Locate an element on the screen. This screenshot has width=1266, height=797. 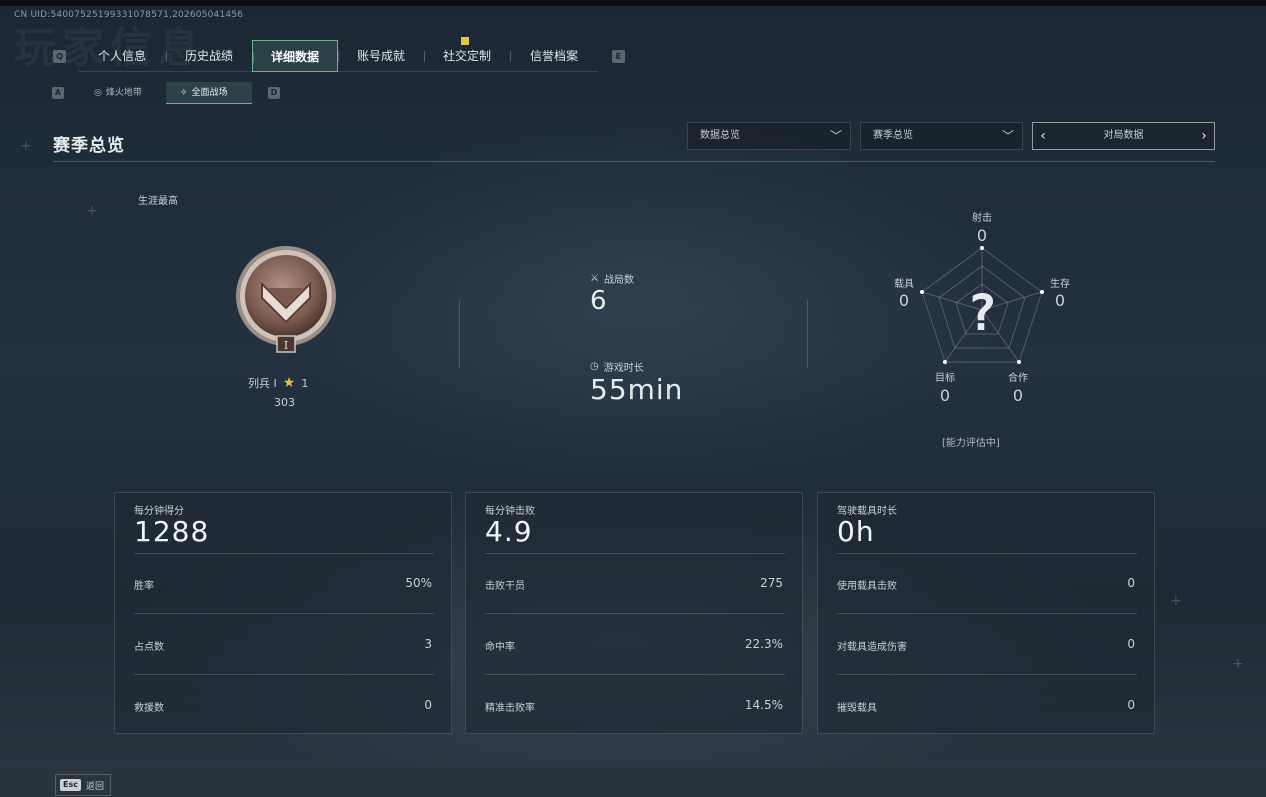
data-overview-dropdown: 数据总览 ﹀ is located at coordinates (769, 136).